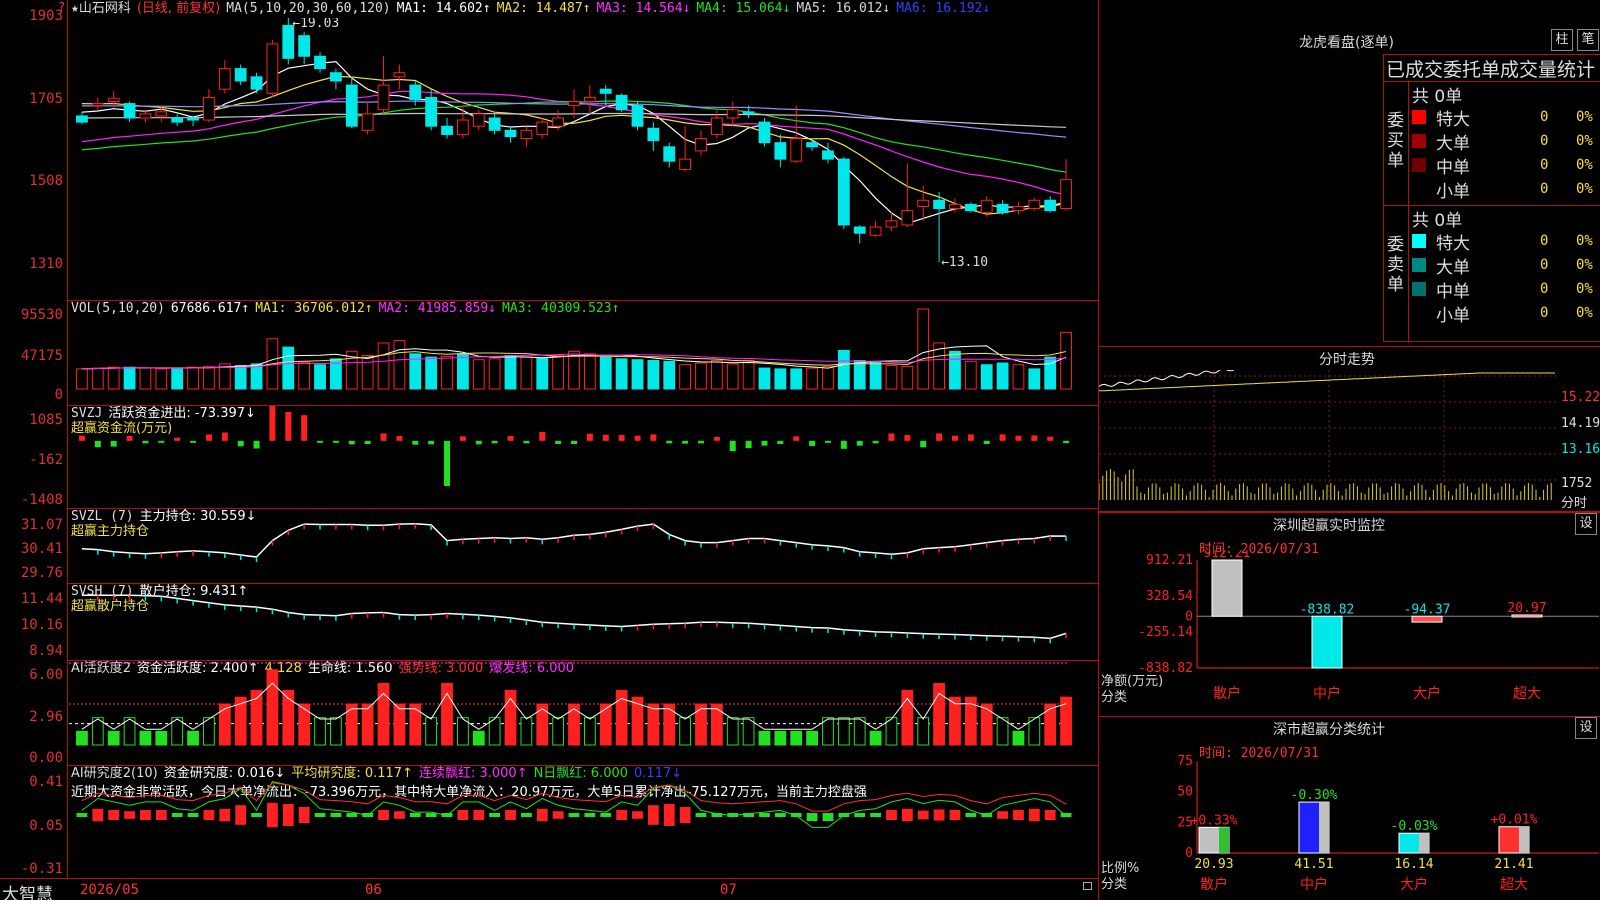 The height and width of the screenshot is (900, 1600). Describe the element at coordinates (1490, 68) in the screenshot. I see `longhu-tab-line: 已成交委托单成交量统计` at that location.